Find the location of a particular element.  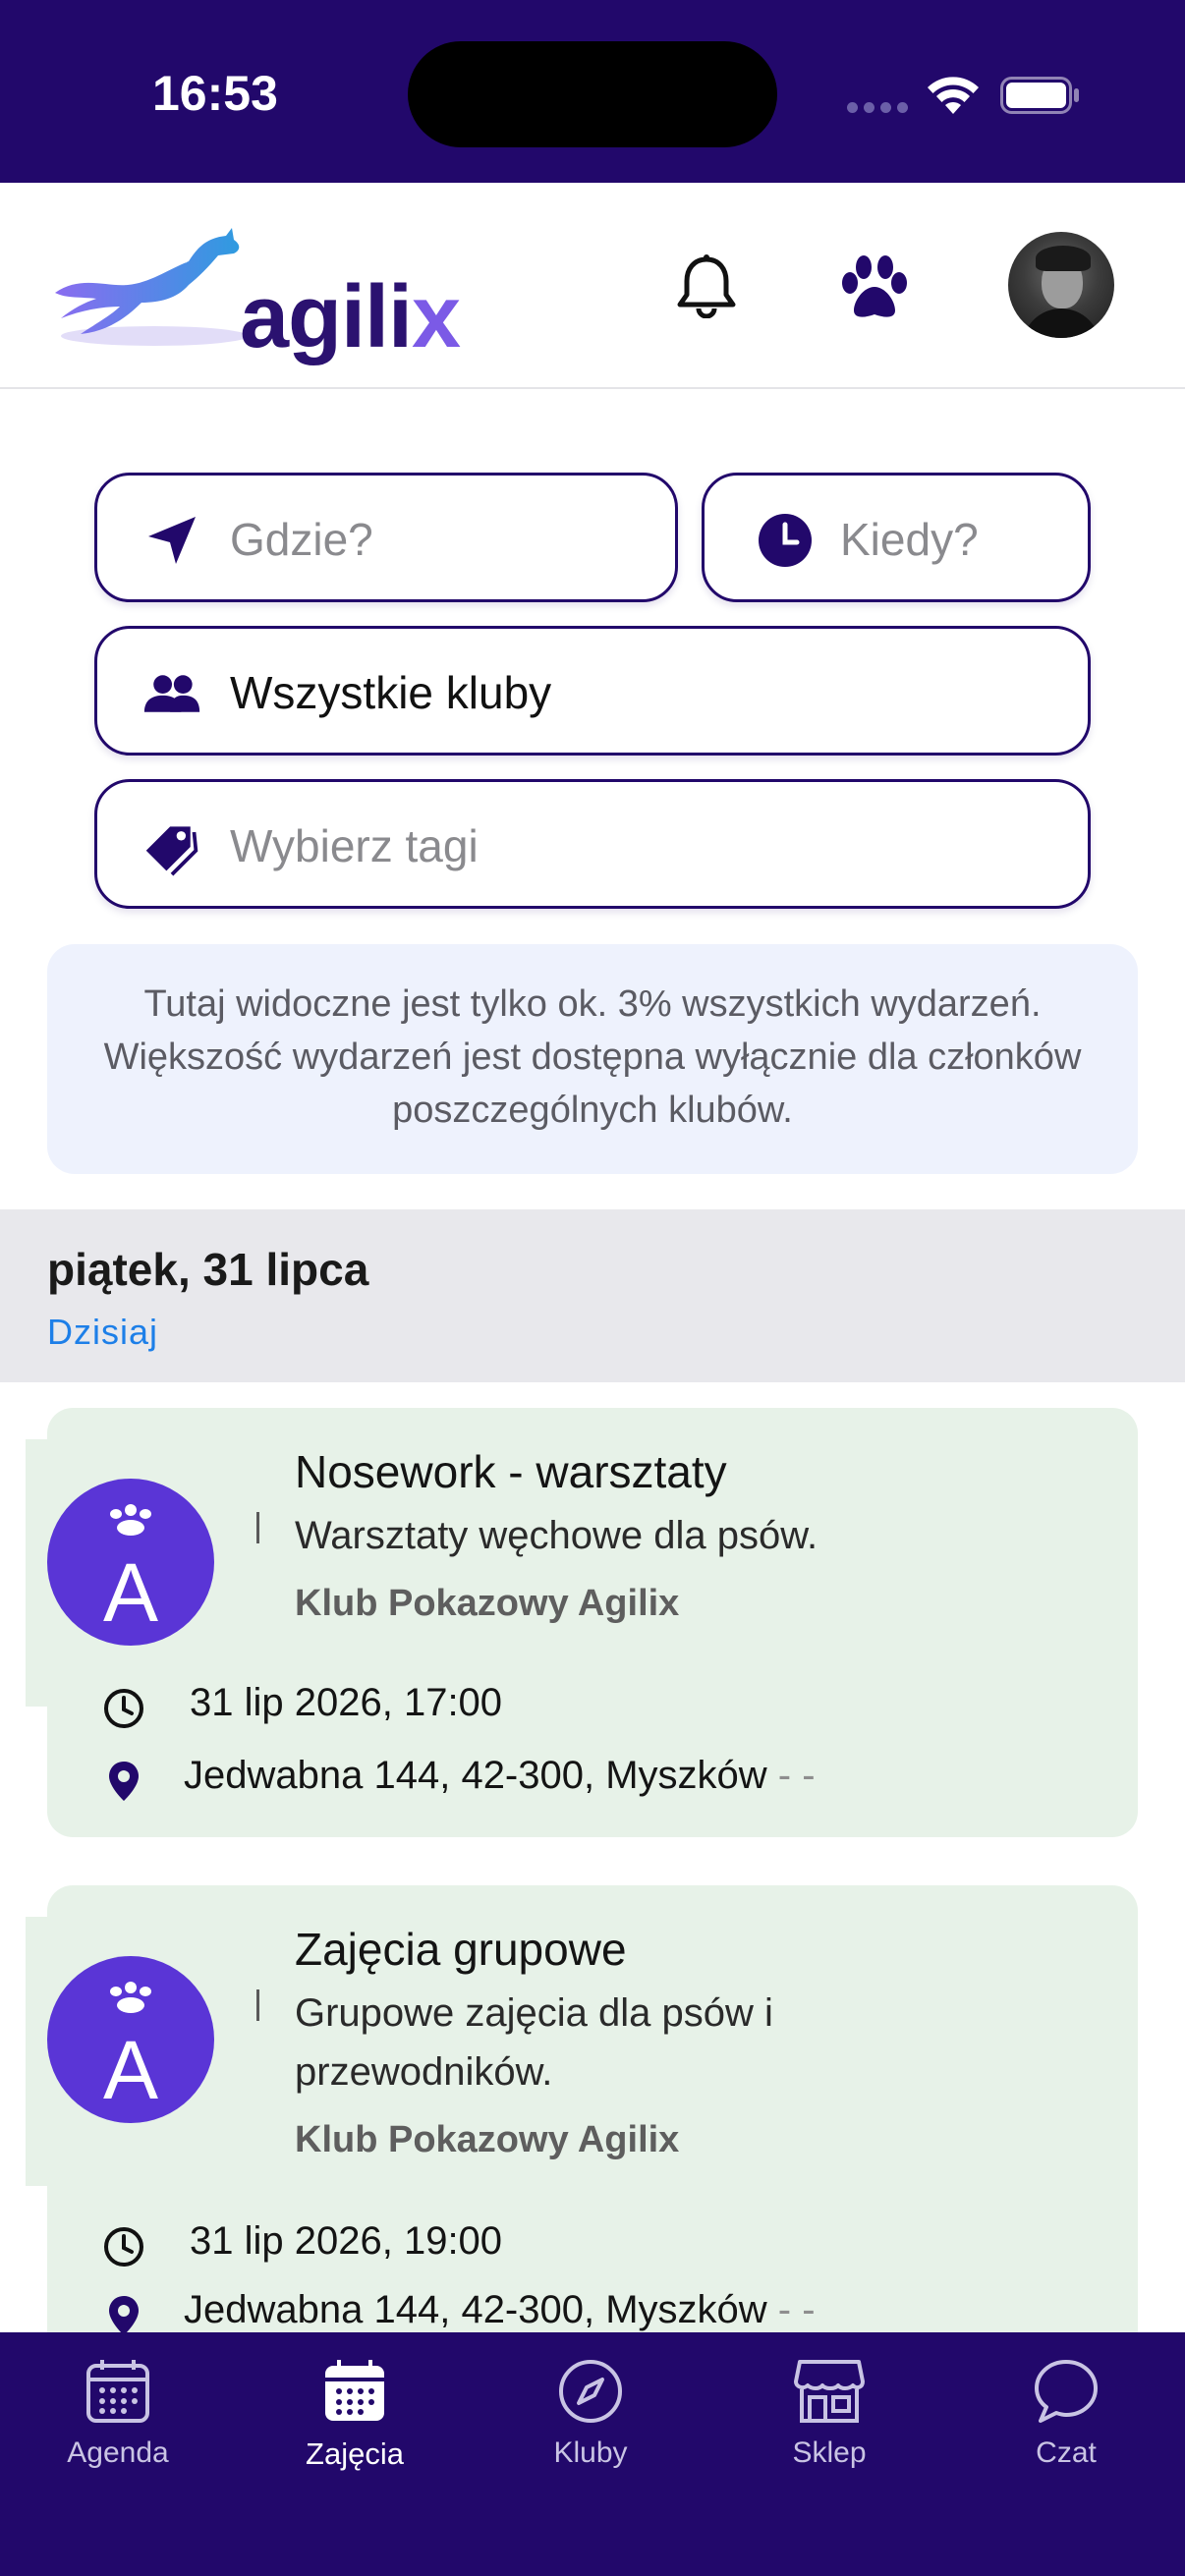

event-datetime: 31 lip 2026, 17:00 is located at coordinates (347, 1702).